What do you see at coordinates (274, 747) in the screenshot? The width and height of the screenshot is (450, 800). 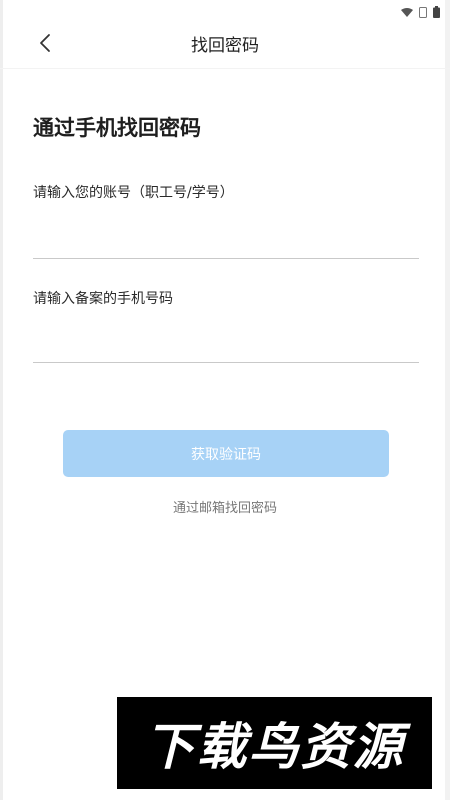 I see `watermark-text: 下载鸟资源` at bounding box center [274, 747].